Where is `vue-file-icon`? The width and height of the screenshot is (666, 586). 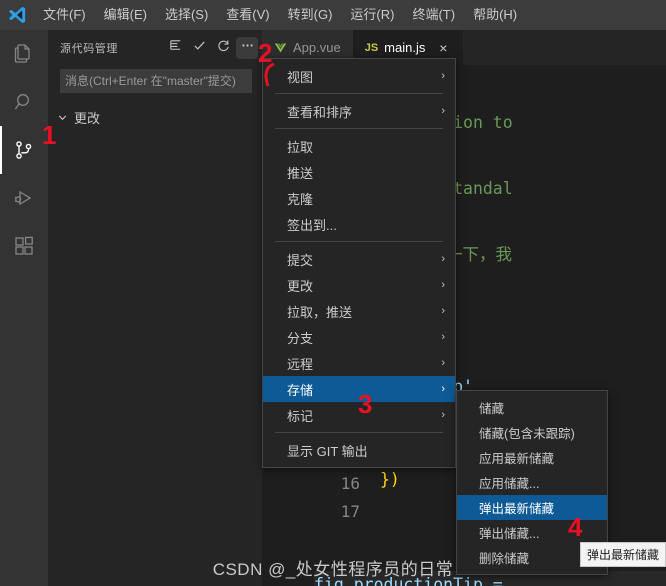 vue-file-icon is located at coordinates (280, 47).